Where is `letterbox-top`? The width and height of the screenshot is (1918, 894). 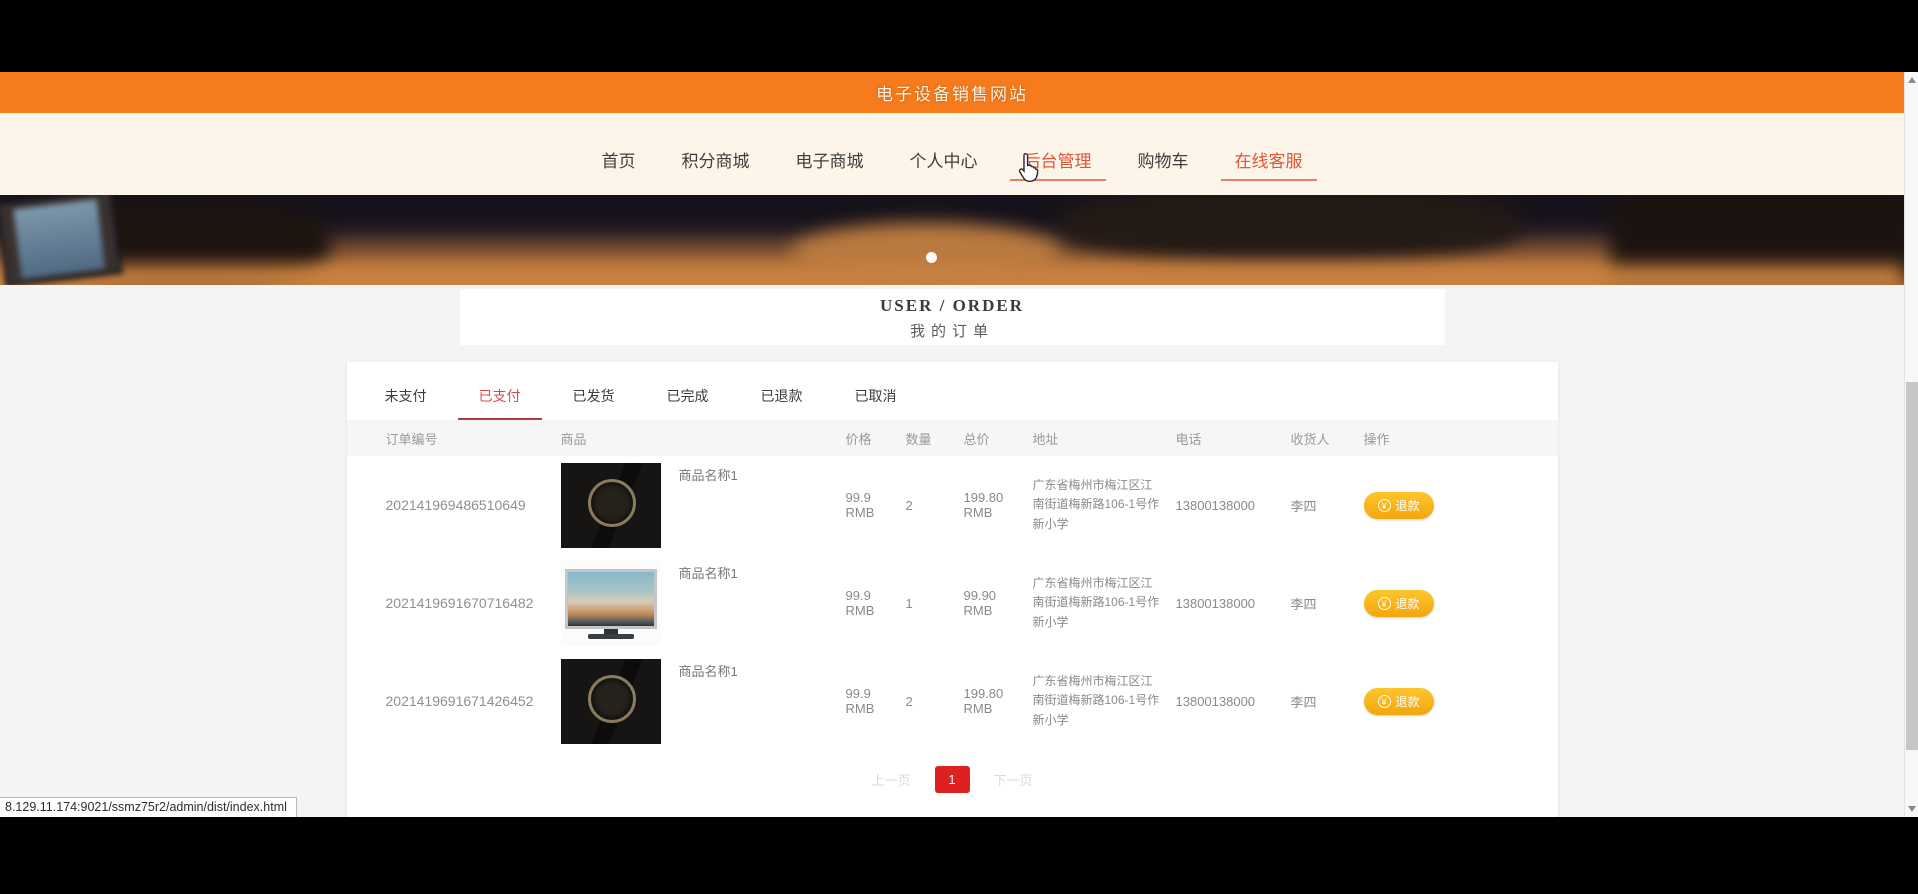 letterbox-top is located at coordinates (959, 36).